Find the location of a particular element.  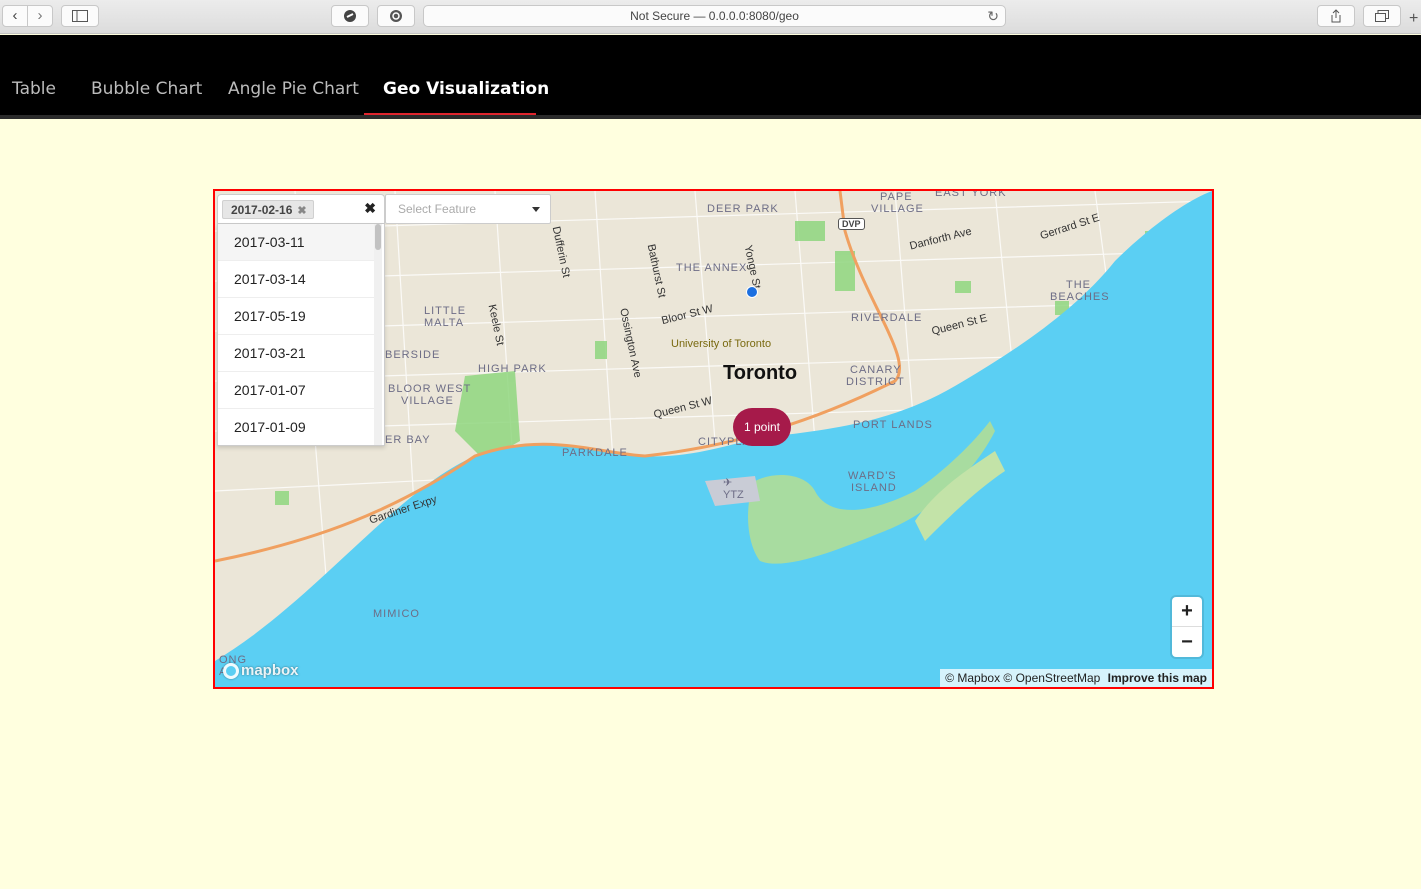

browser-toolbar: ‹ › Not Secure — 0.0.0.0:8080/geo ↻ + is located at coordinates (710, 17).